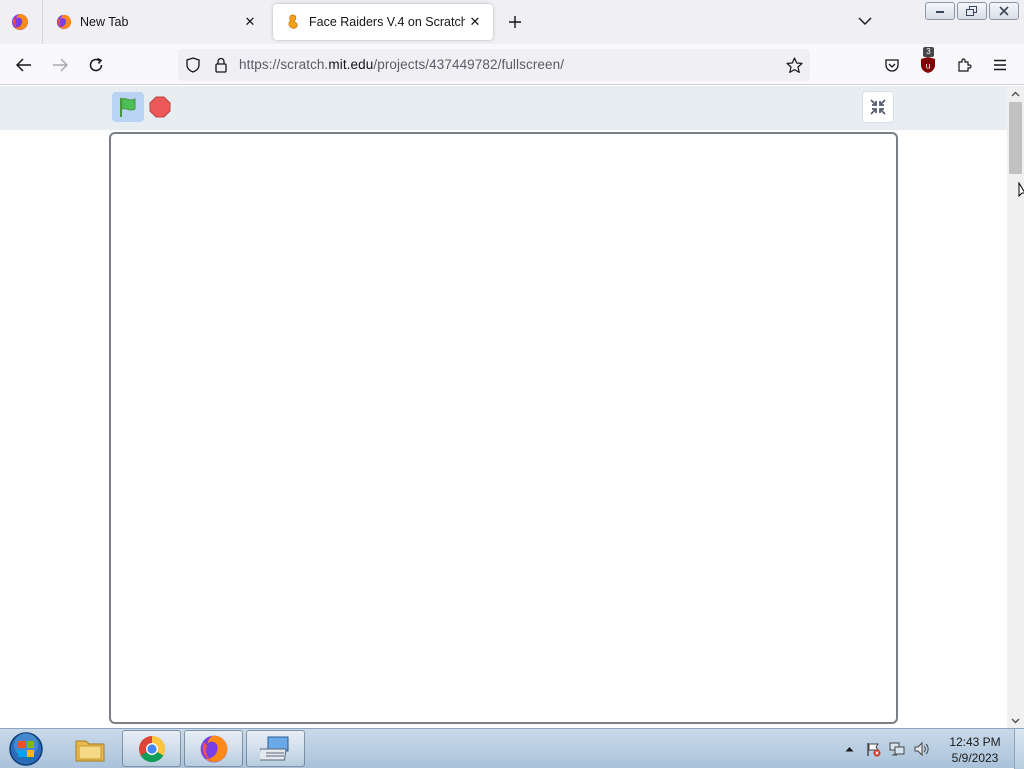 The height and width of the screenshot is (769, 1024). I want to click on stop-button, so click(160, 107).